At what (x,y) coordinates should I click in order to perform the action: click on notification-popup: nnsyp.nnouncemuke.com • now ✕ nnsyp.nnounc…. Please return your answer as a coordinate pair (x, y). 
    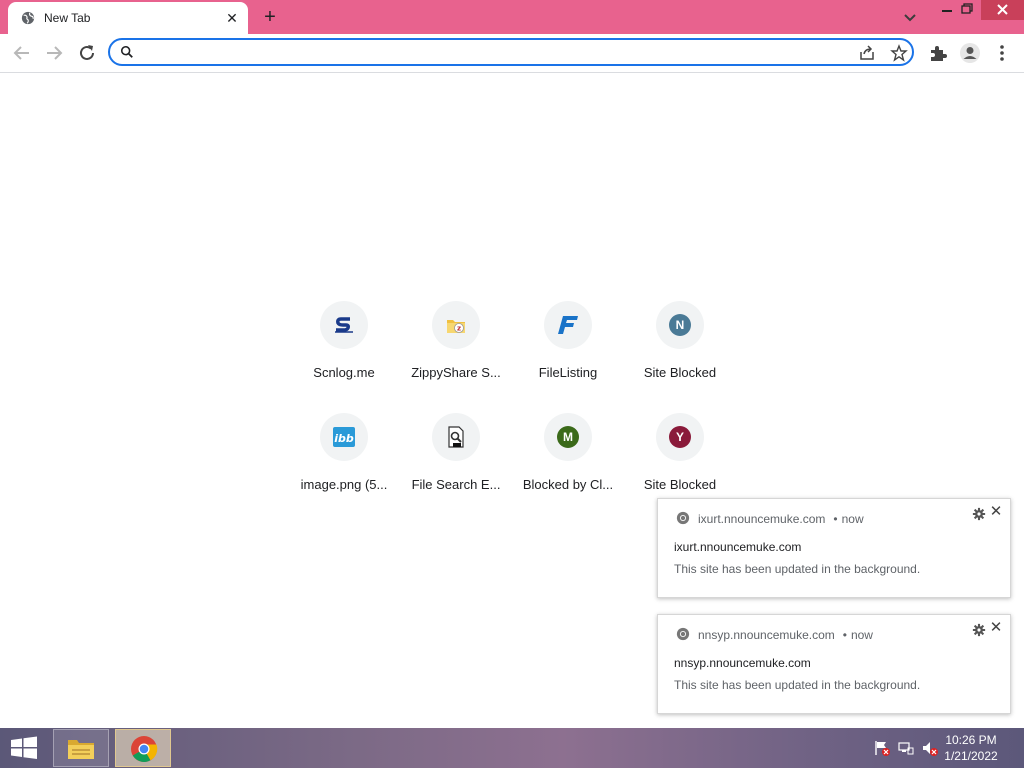
    Looking at the image, I should click on (834, 664).